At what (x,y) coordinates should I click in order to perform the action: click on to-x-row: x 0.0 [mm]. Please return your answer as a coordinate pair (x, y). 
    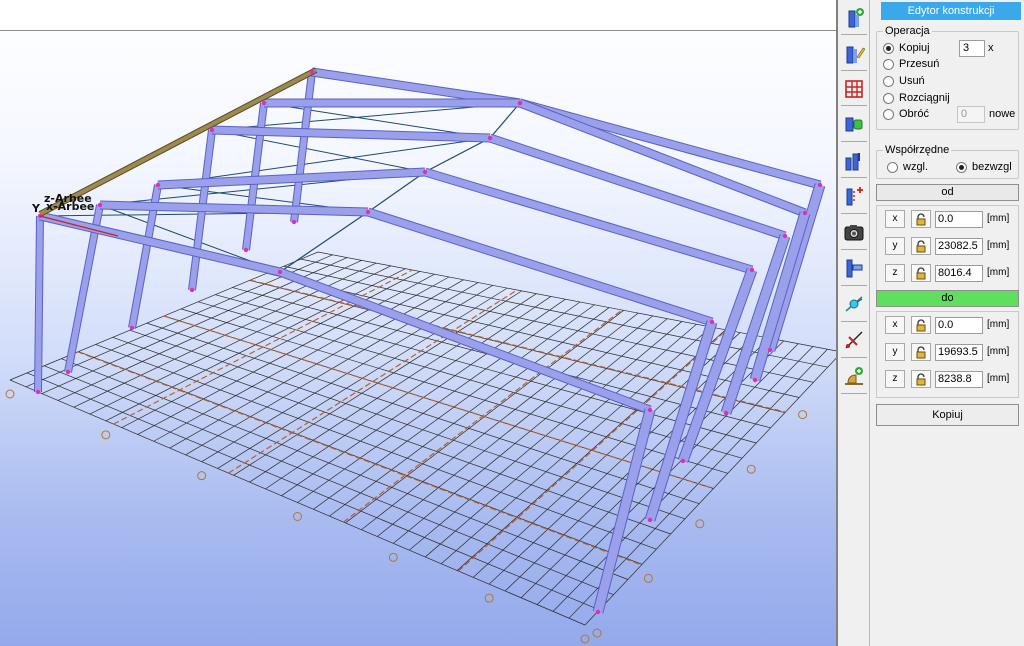
    Looking at the image, I should click on (951, 326).